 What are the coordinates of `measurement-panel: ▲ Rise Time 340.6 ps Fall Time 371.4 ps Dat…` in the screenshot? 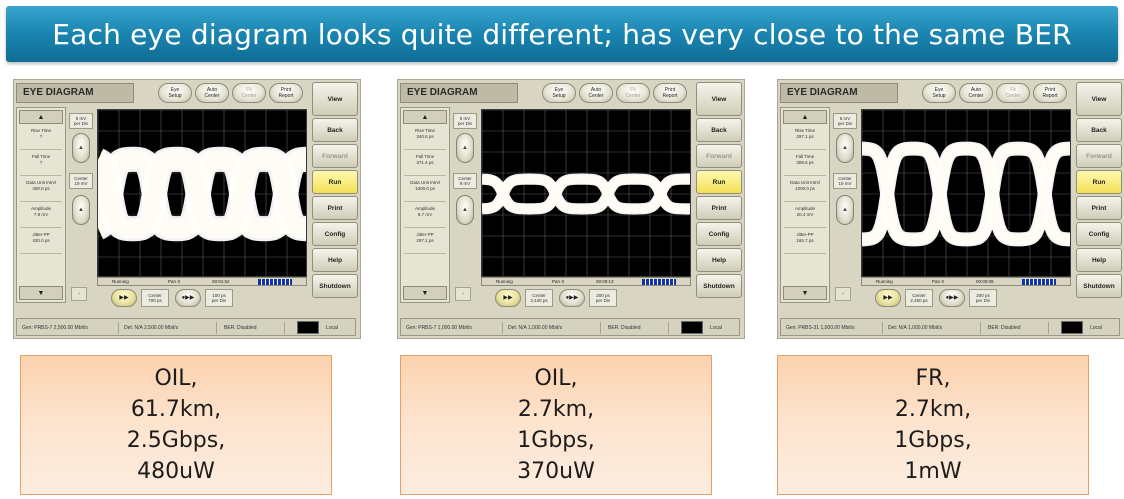 It's located at (425, 205).